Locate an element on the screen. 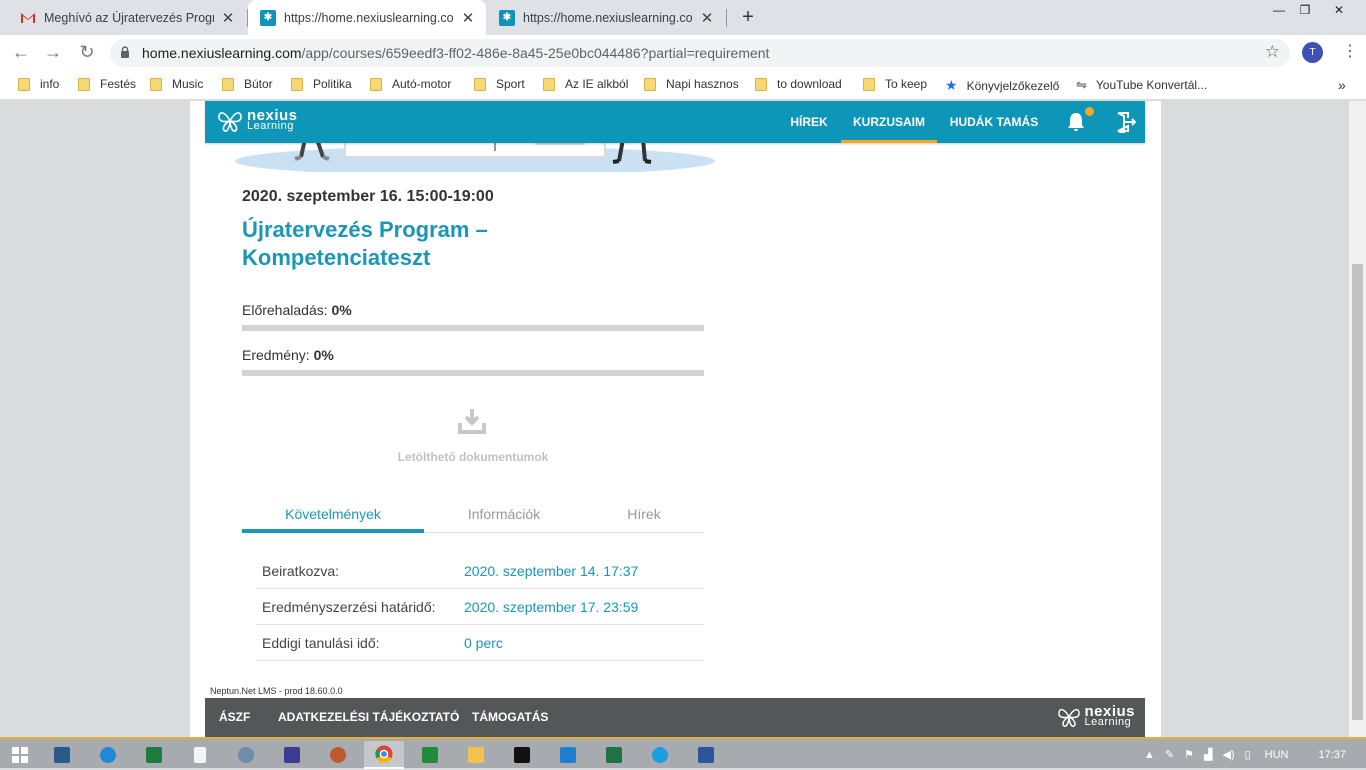  nav-kurzusaim: KURZUSAIM is located at coordinates (889, 122).